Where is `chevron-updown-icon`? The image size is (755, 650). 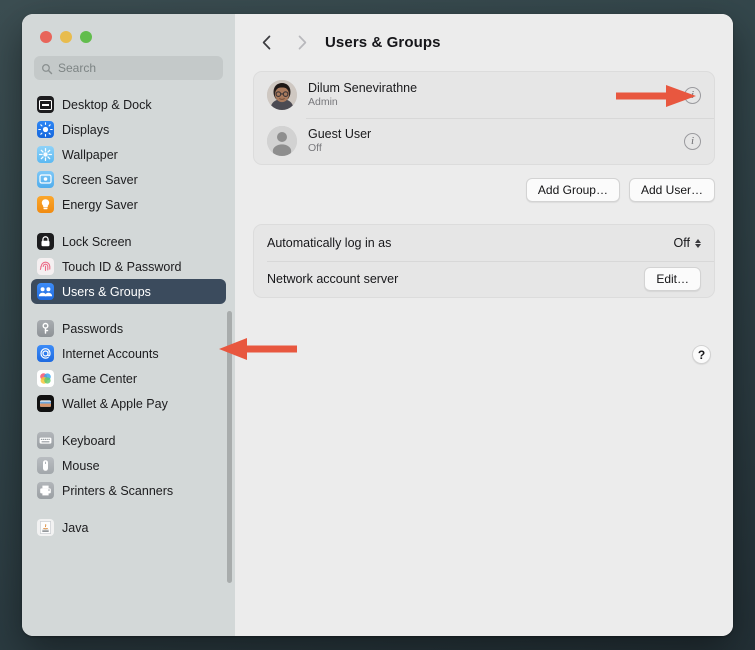 chevron-updown-icon is located at coordinates (698, 243).